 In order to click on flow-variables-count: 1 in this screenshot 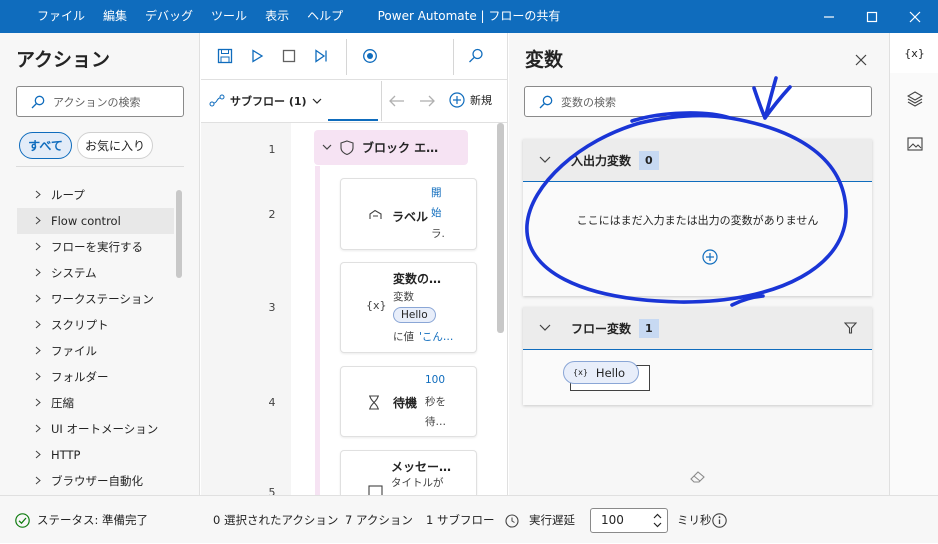, I will do `click(649, 328)`.